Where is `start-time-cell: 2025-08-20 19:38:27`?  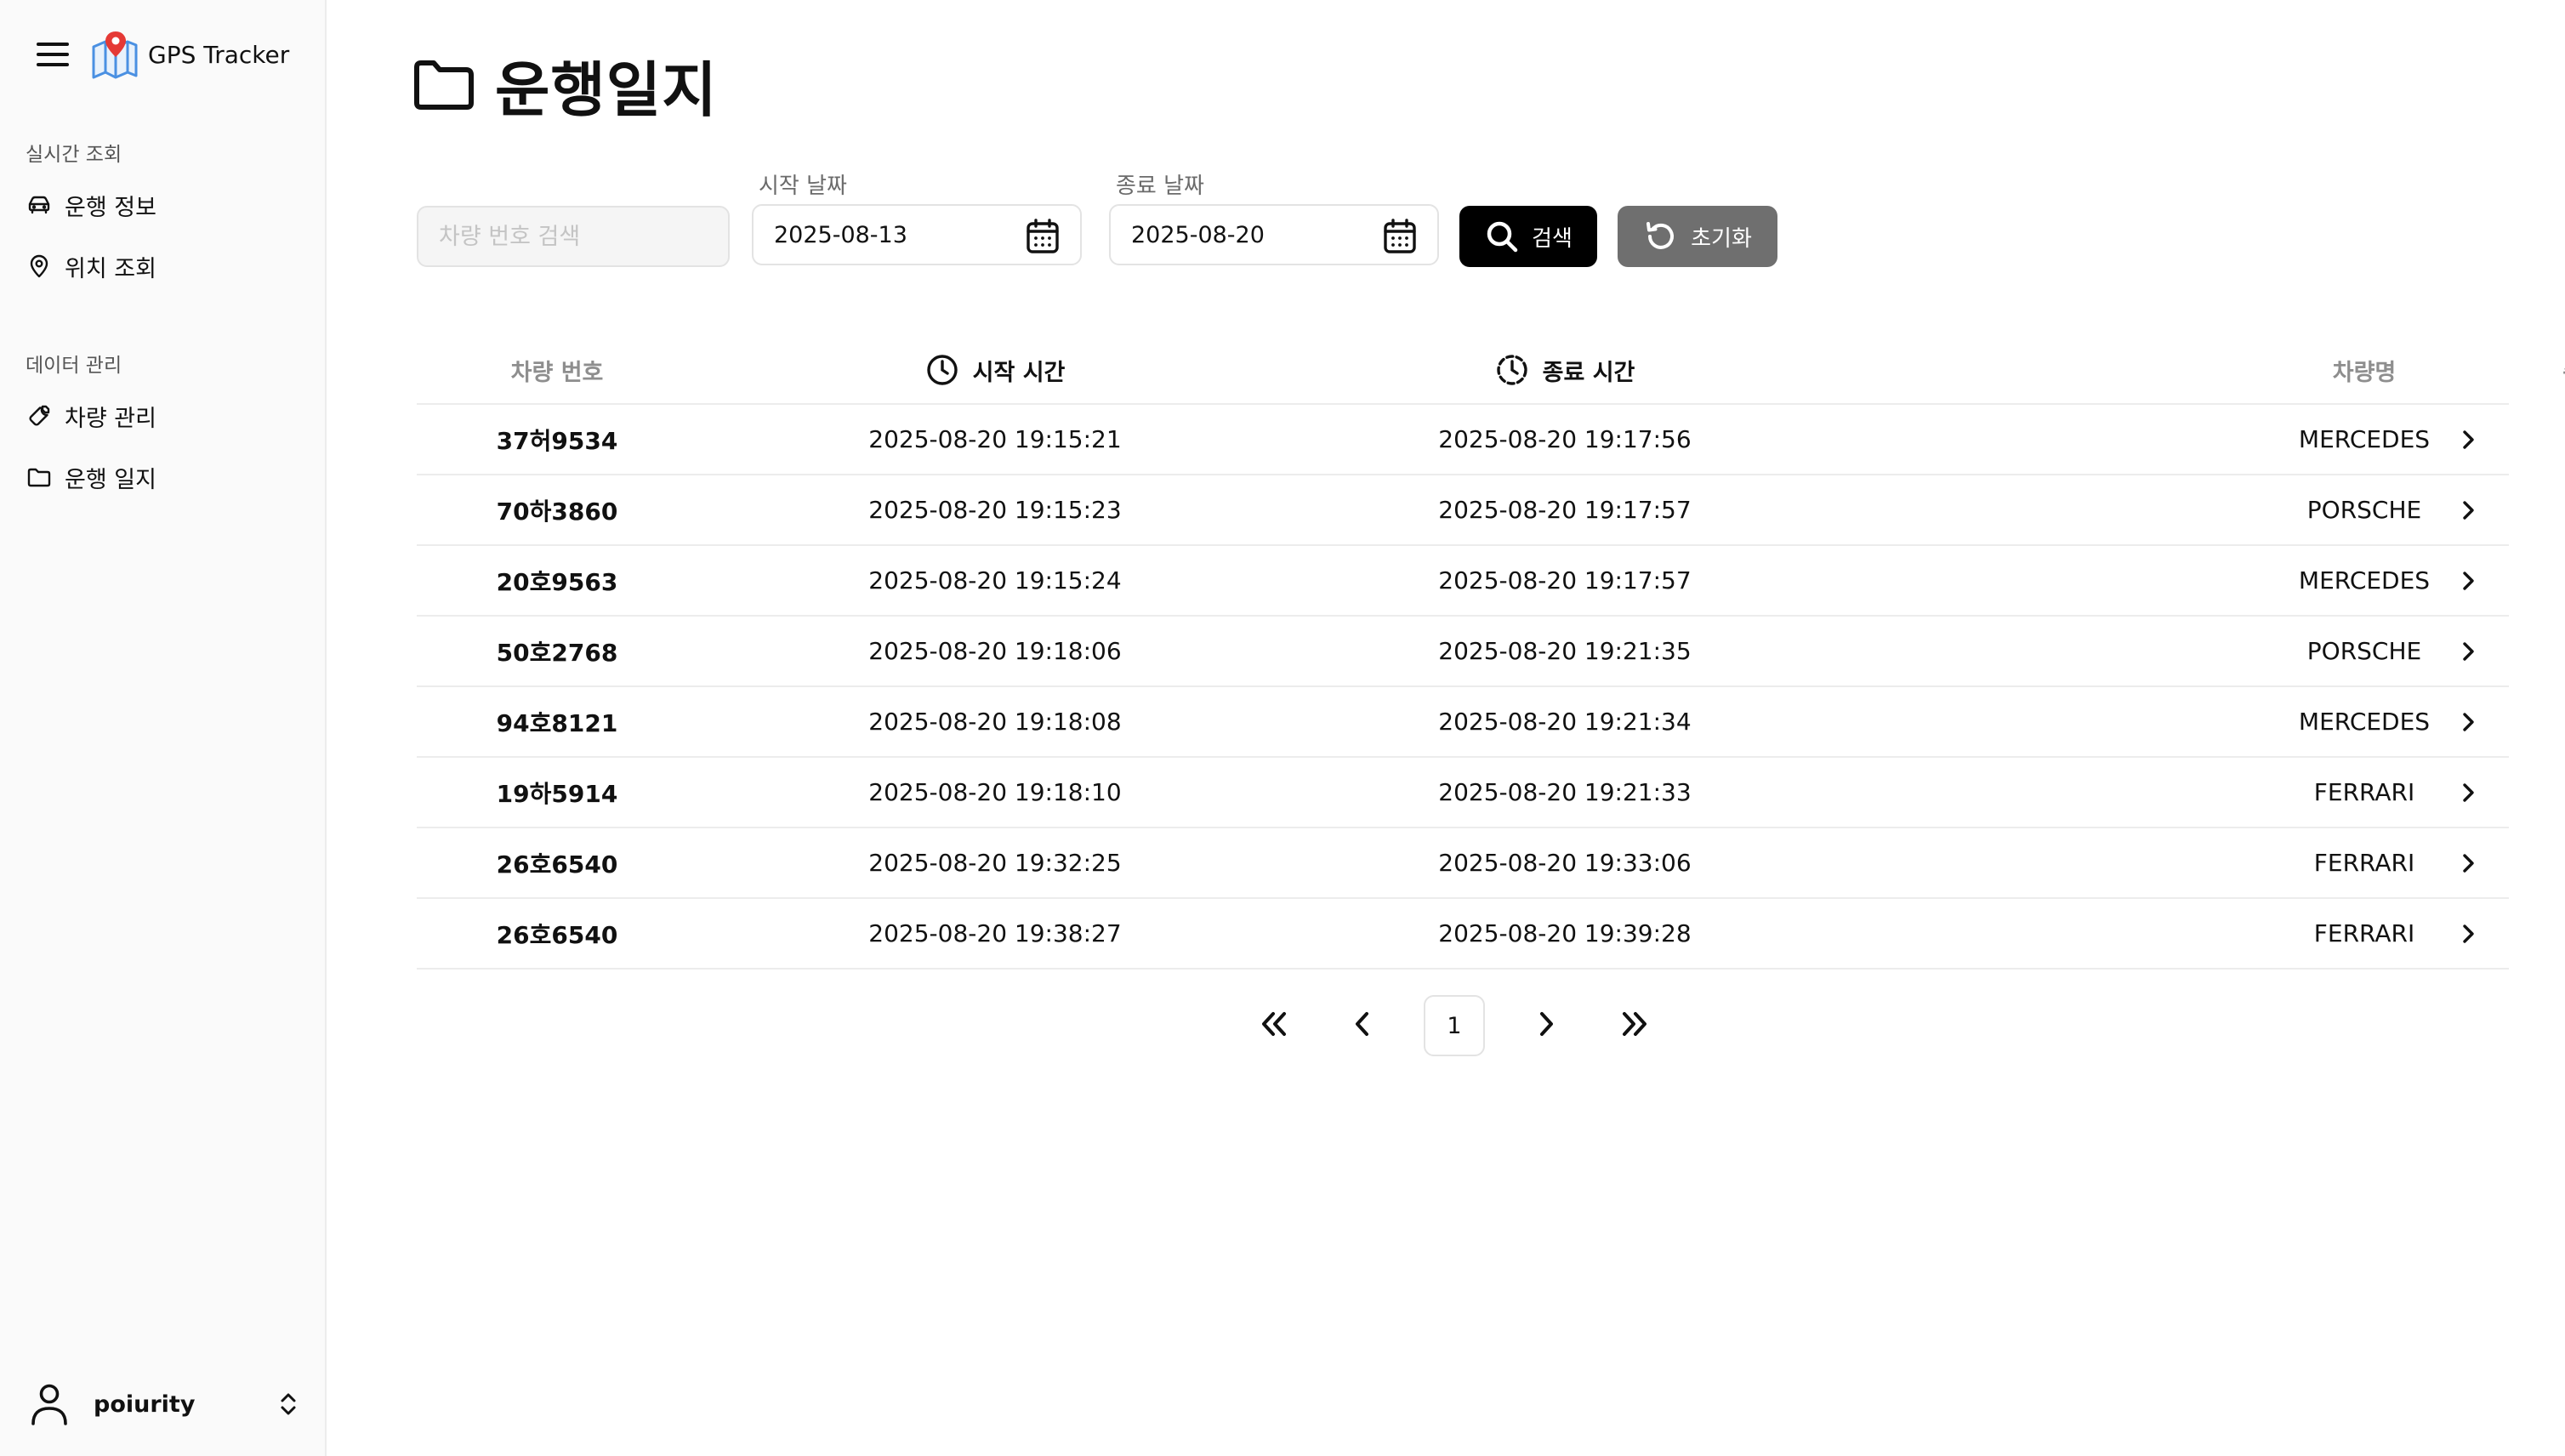 start-time-cell: 2025-08-20 19:38:27 is located at coordinates (995, 933).